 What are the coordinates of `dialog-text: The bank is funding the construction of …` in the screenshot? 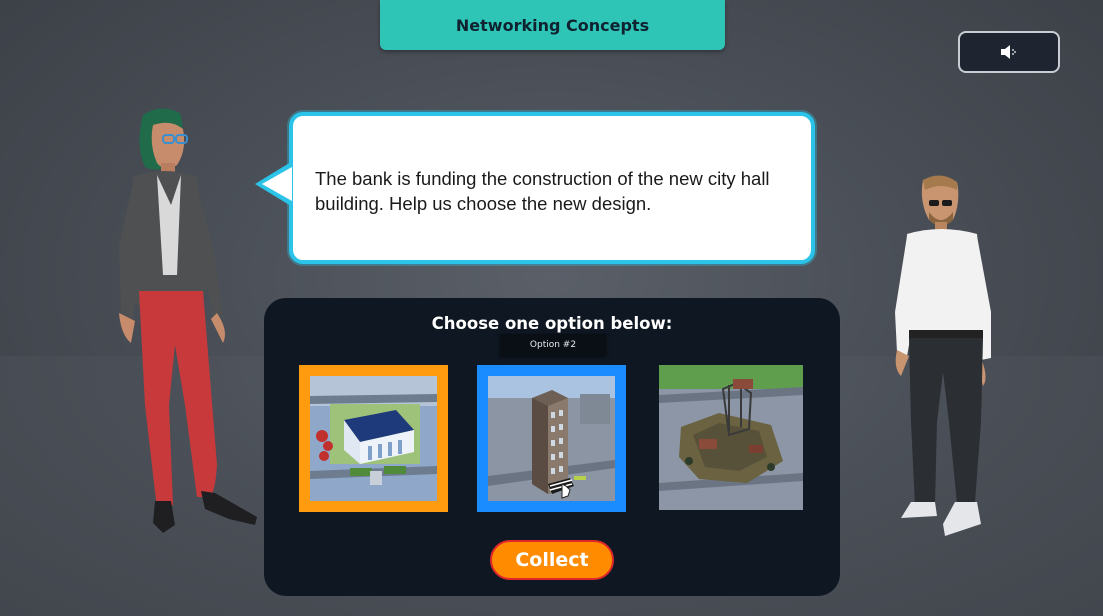 It's located at (542, 191).